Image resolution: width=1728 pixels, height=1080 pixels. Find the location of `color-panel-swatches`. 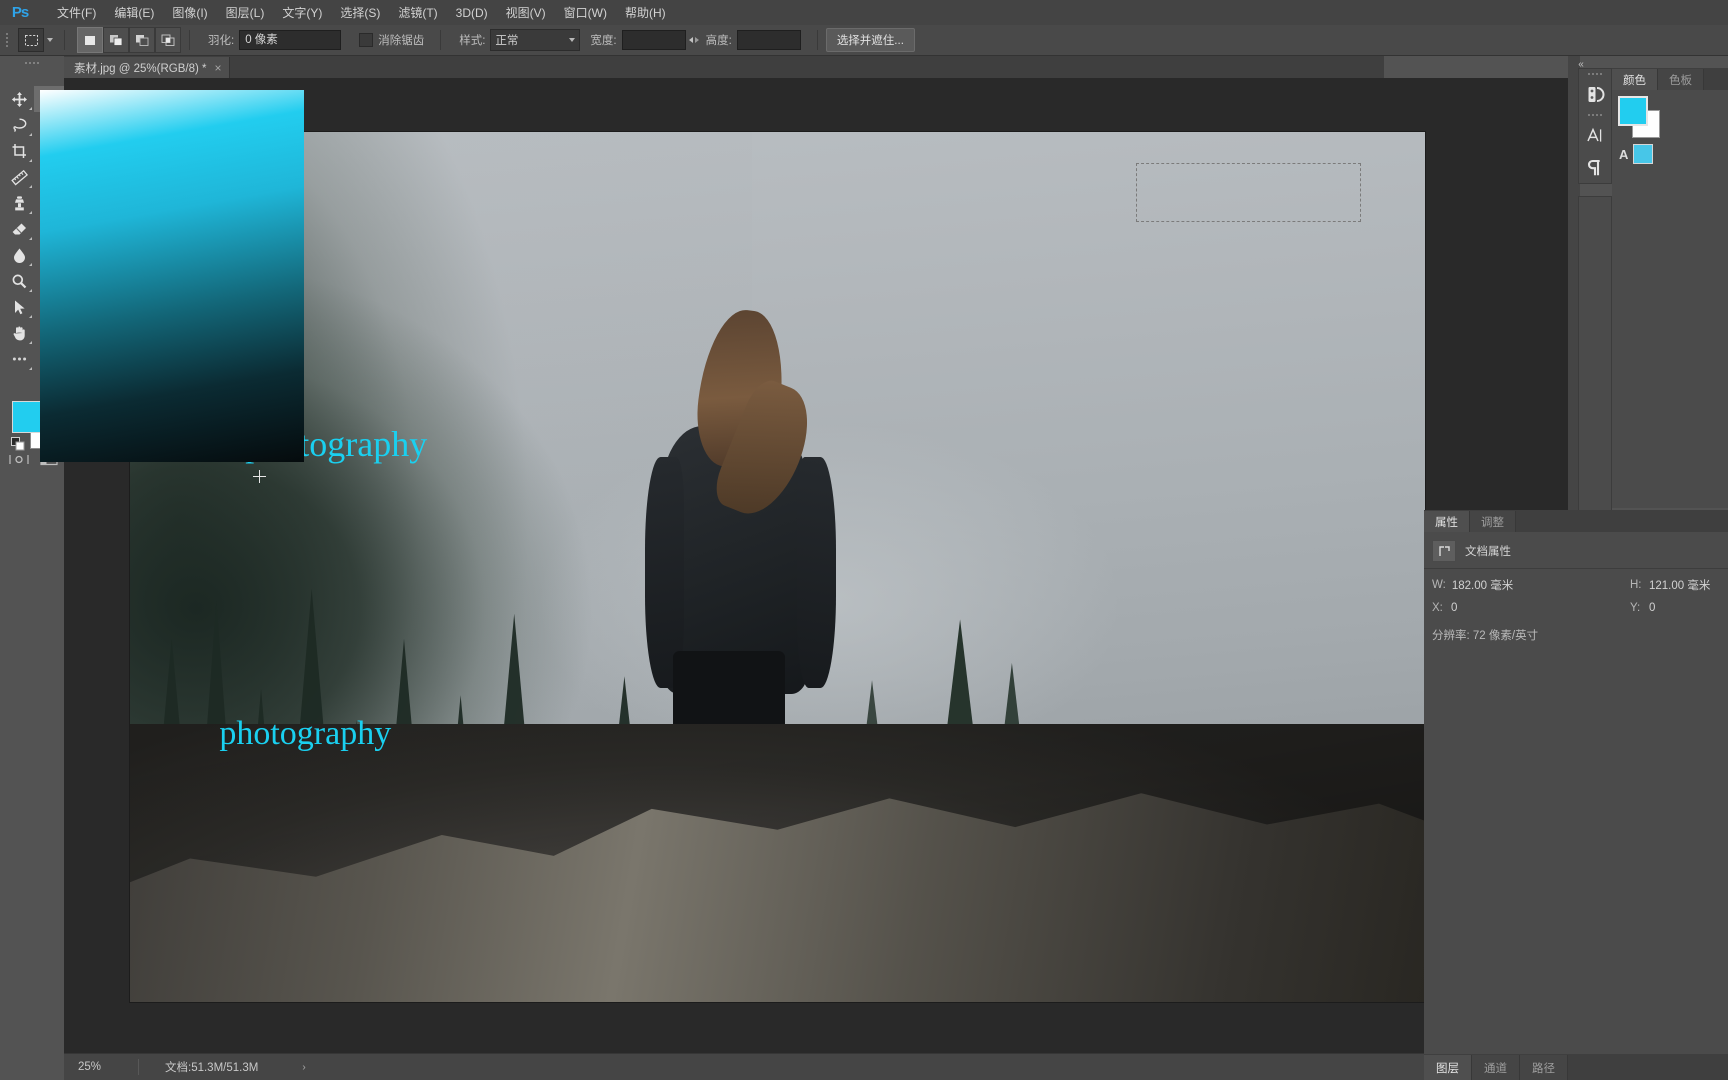

color-panel-swatches is located at coordinates (1639, 117).